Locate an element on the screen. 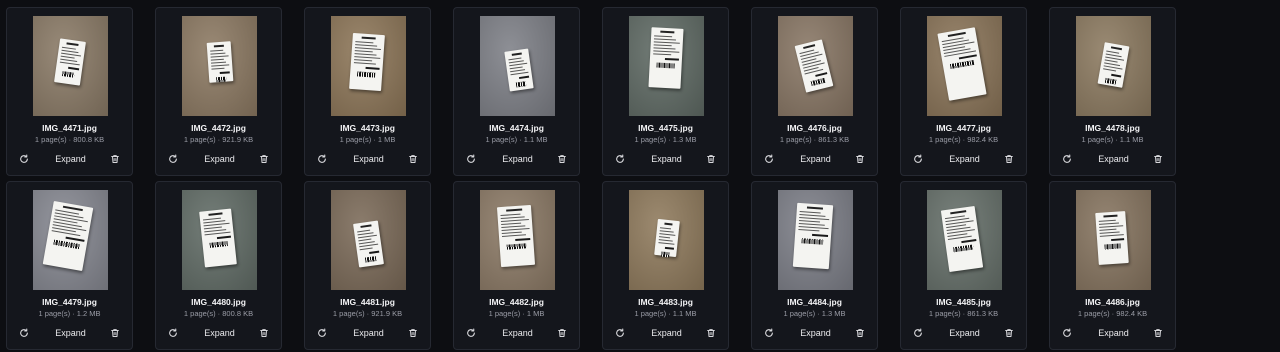 This screenshot has height=352, width=1280. file-meta: 1 page(s) · 1 MB is located at coordinates (367, 139).